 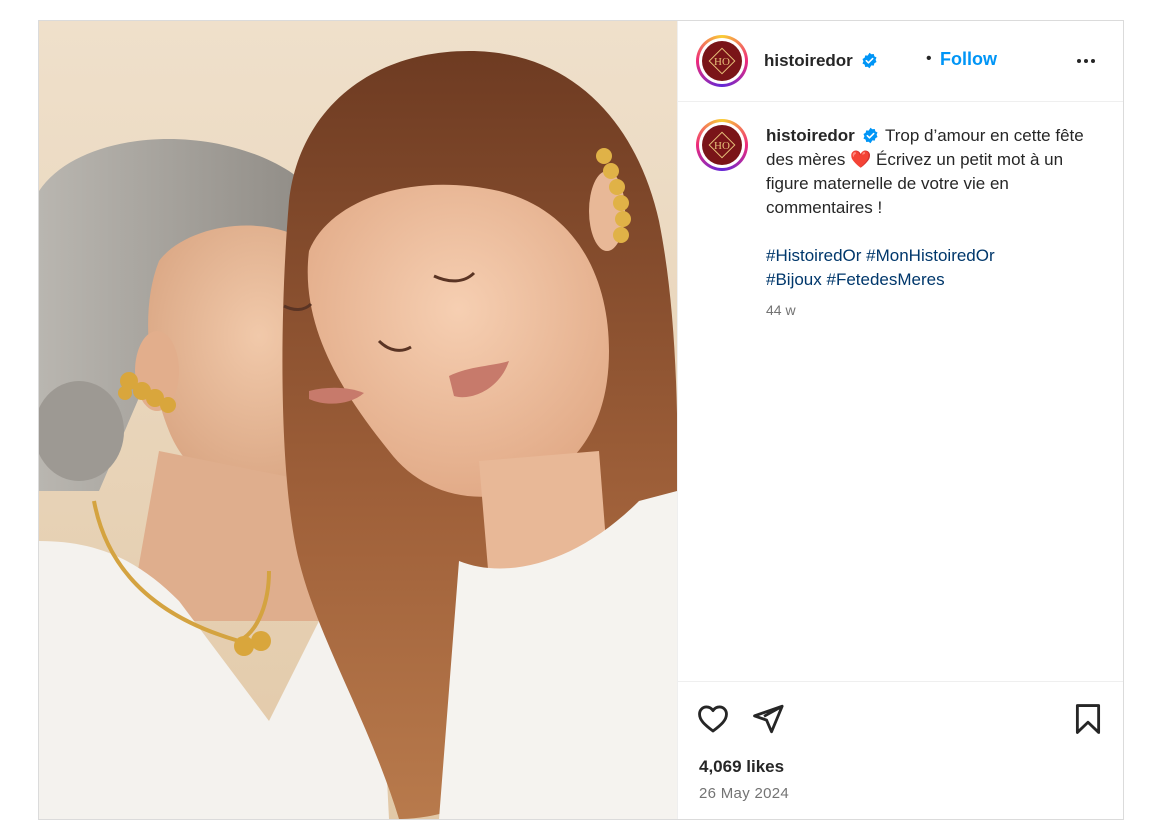 What do you see at coordinates (781, 310) in the screenshot?
I see `post-age: 44 w` at bounding box center [781, 310].